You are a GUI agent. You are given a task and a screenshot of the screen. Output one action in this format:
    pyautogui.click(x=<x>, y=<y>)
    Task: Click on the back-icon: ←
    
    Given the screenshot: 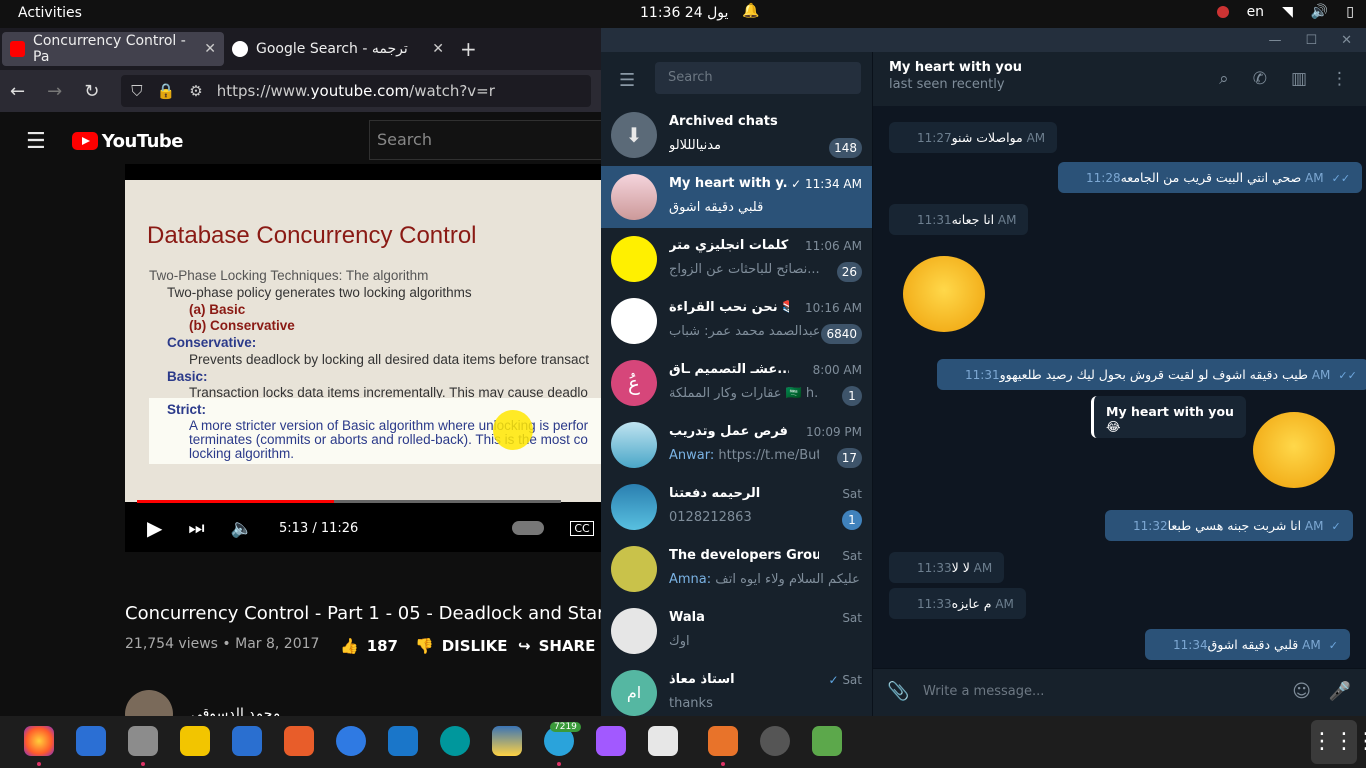 What is the action you would take?
    pyautogui.click(x=17, y=91)
    